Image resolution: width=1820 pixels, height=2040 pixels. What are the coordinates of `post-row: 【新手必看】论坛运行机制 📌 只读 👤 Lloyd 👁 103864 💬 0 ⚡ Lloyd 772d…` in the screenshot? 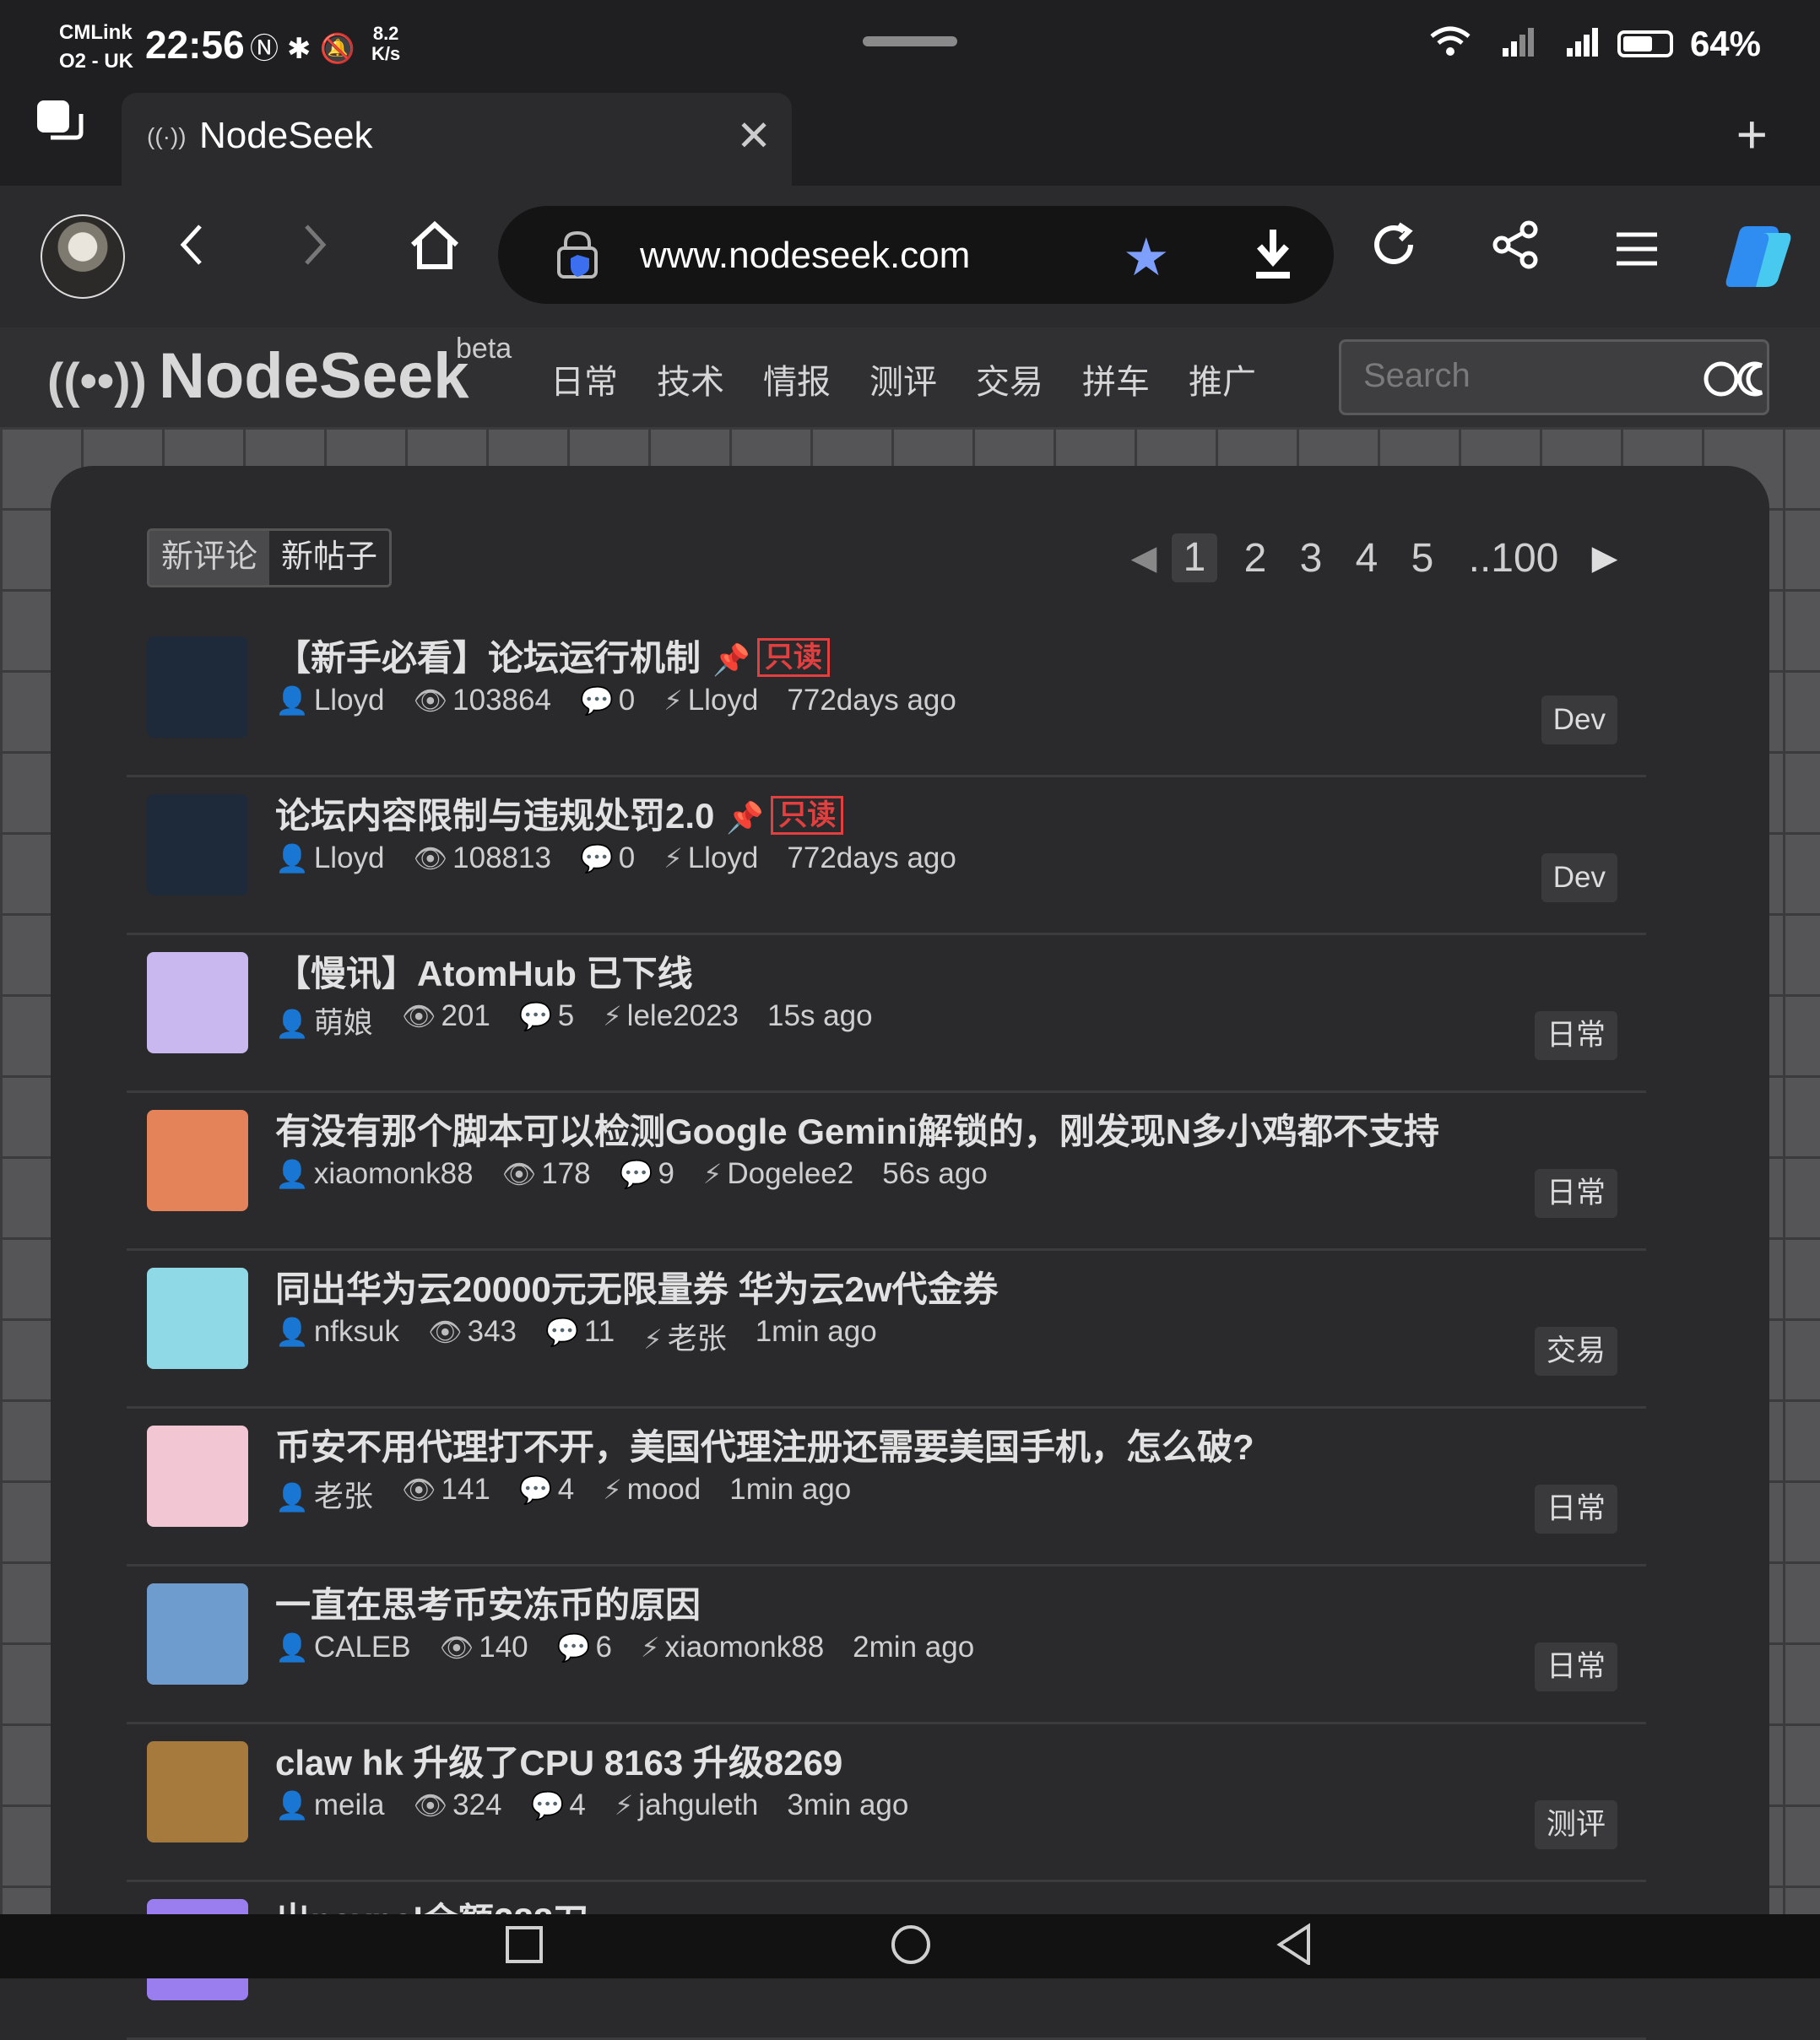 It's located at (886, 697).